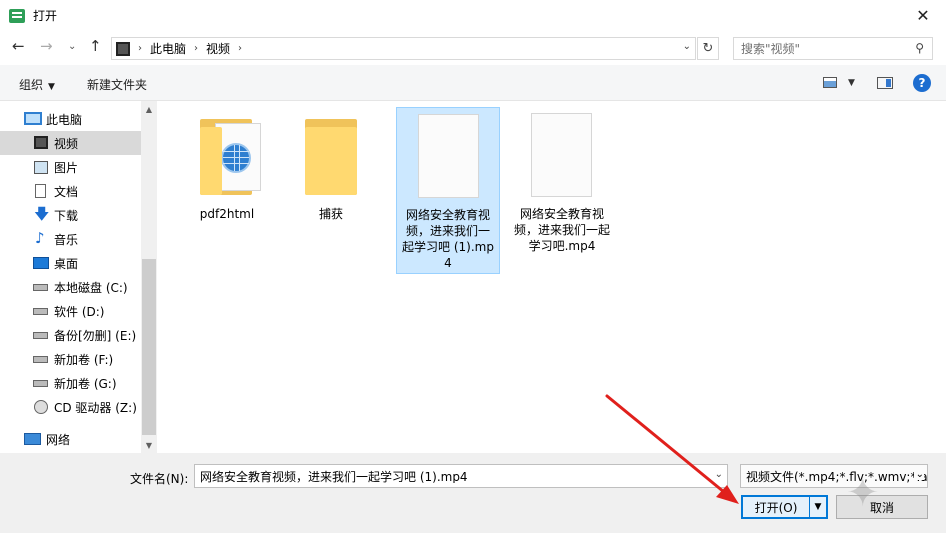  Describe the element at coordinates (42, 214) in the screenshot. I see `download-icon: 🡇` at that location.